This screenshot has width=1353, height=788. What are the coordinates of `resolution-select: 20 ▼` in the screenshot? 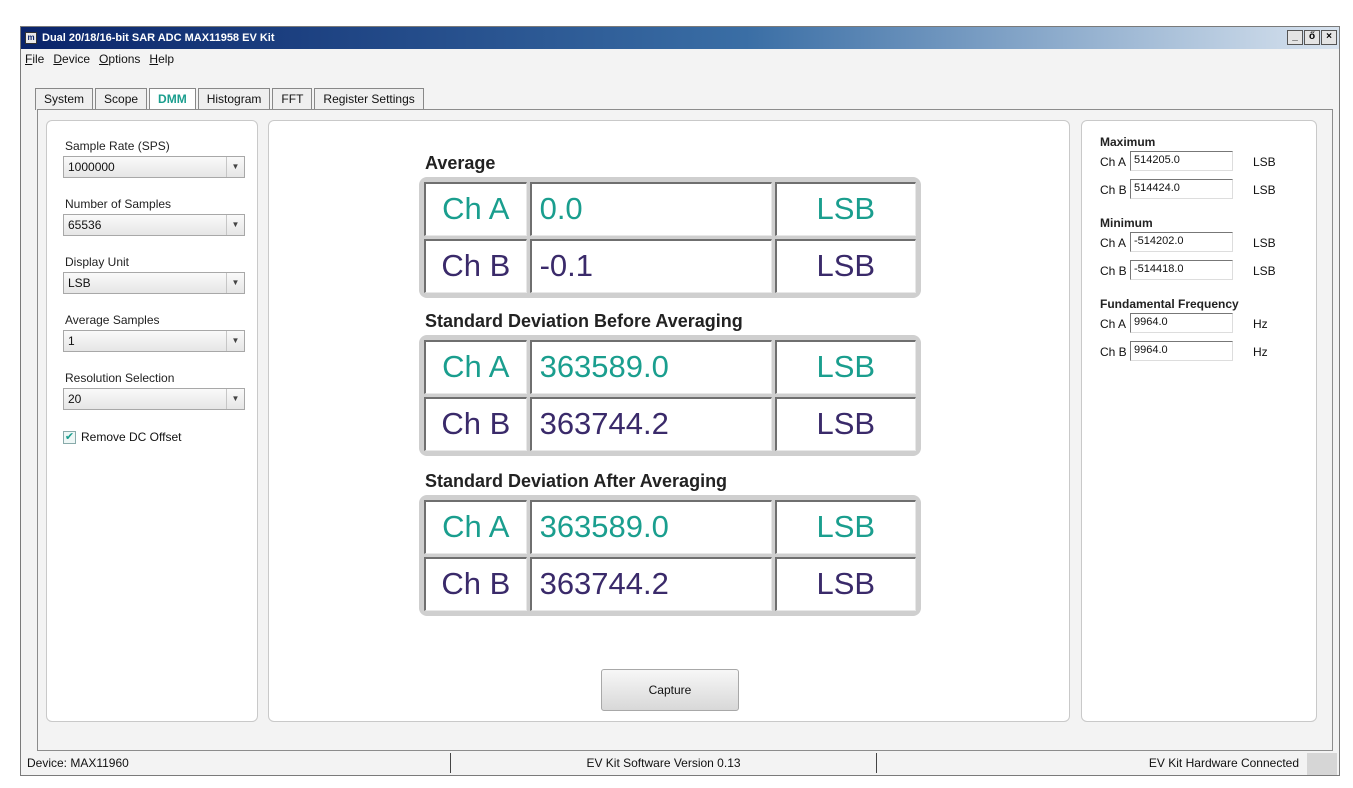 It's located at (154, 399).